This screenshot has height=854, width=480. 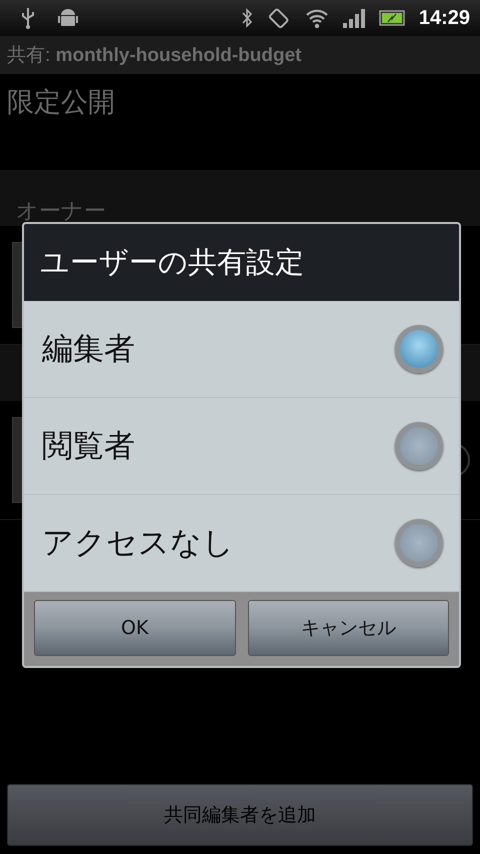 I want to click on visibility-label: 限定公開, so click(x=60, y=103).